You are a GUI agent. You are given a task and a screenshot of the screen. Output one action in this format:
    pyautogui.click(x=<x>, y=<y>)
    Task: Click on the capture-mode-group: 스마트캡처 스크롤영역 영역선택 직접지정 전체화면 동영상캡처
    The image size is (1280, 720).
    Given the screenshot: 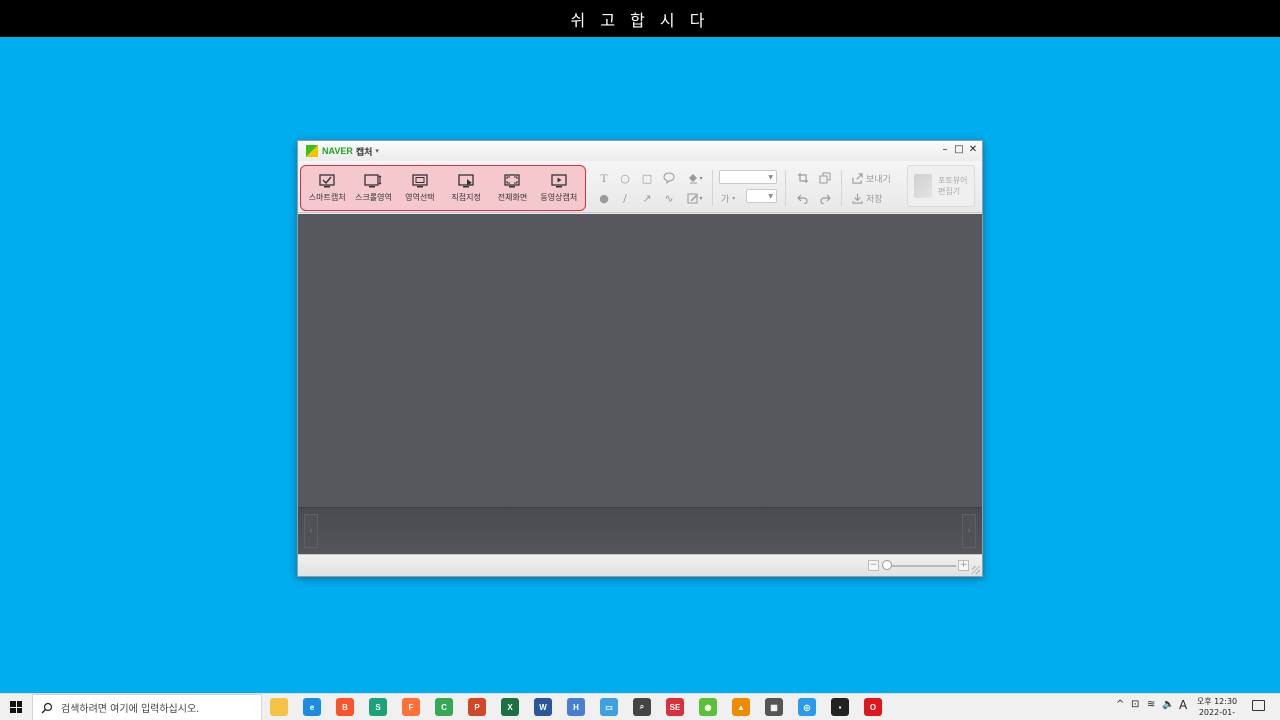 What is the action you would take?
    pyautogui.click(x=443, y=188)
    